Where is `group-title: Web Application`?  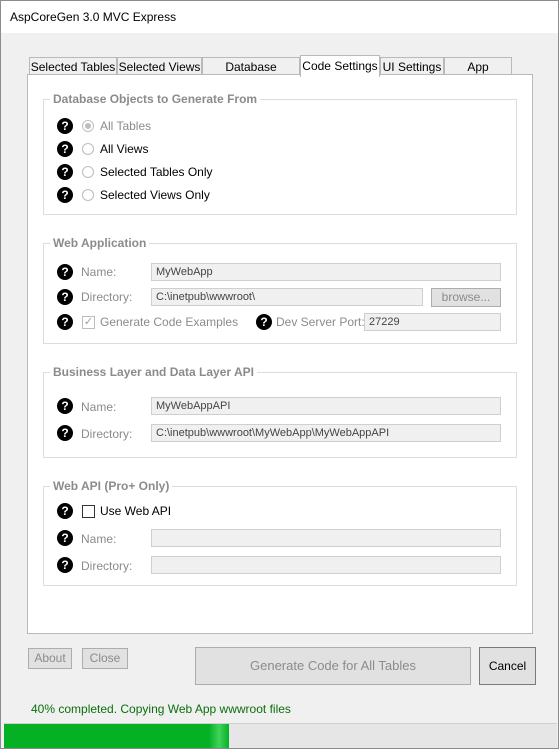 group-title: Web Application is located at coordinates (100, 243).